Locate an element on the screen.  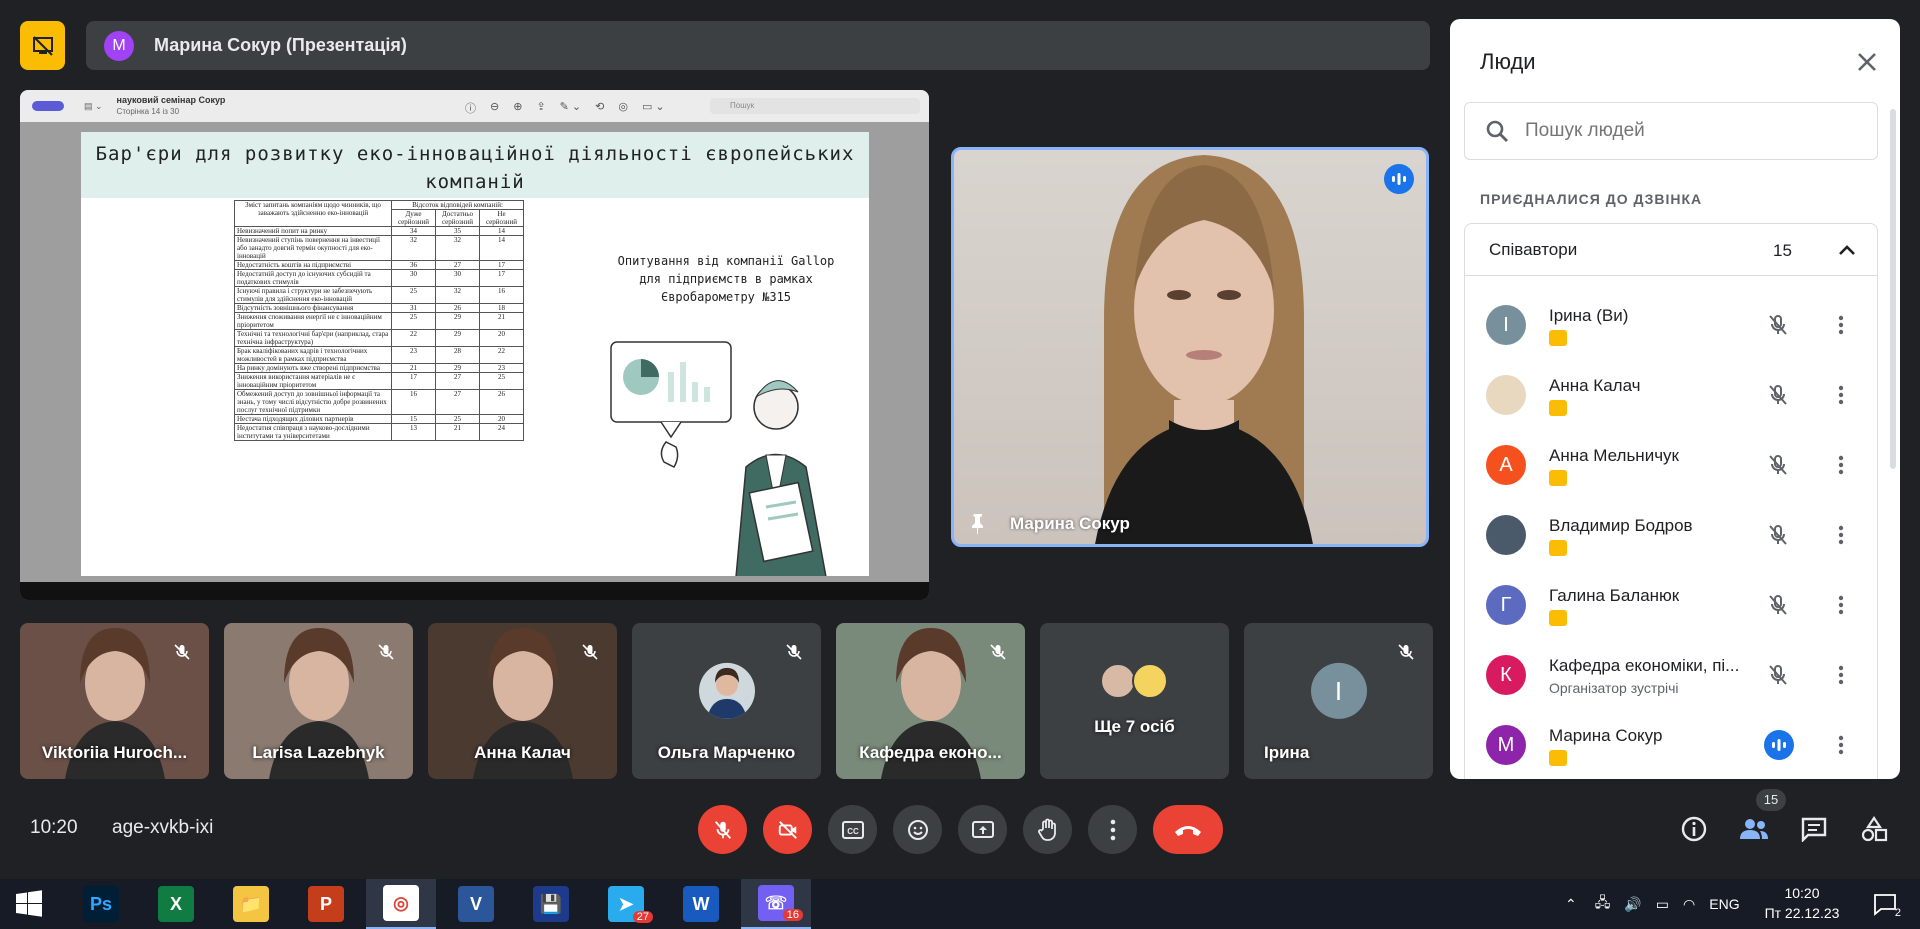
table-cell-value: 18 is located at coordinates (501, 308).